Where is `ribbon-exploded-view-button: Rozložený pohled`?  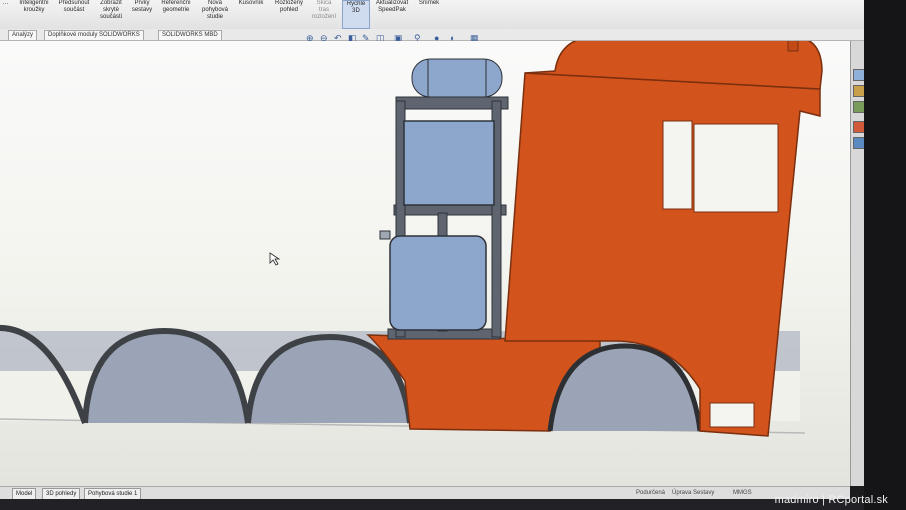
ribbon-exploded-view-button: Rozložený pohled is located at coordinates (289, 13).